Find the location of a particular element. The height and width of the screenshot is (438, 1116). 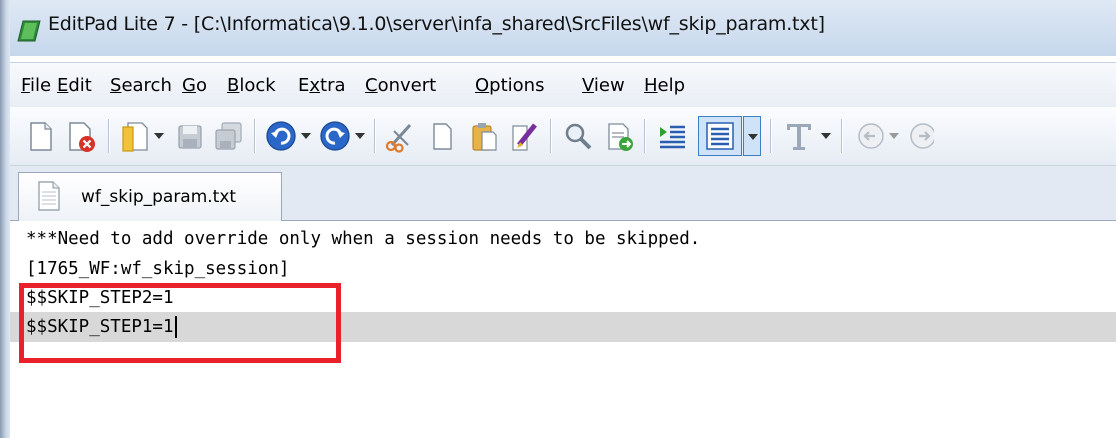

undo-icon is located at coordinates (281, 136).